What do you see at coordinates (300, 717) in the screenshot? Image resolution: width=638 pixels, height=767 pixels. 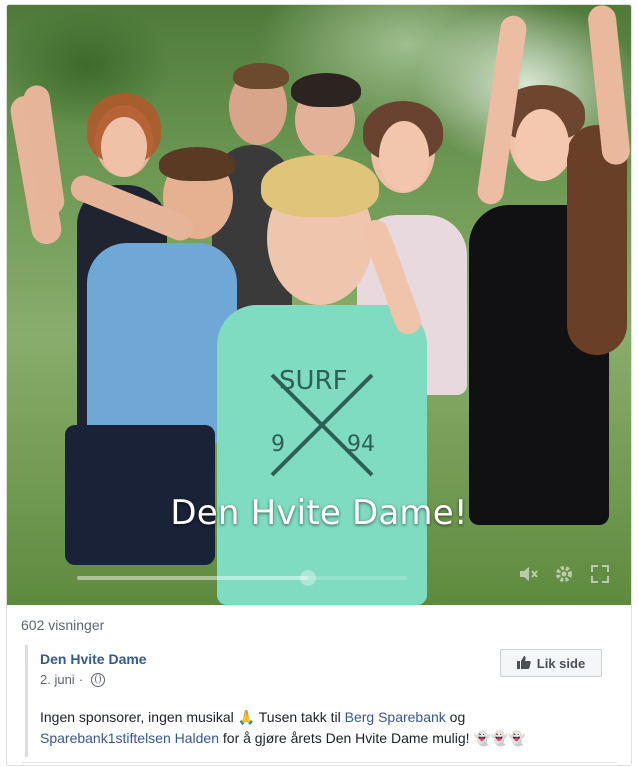 I see `post-text-part2: Tusen takk til` at bounding box center [300, 717].